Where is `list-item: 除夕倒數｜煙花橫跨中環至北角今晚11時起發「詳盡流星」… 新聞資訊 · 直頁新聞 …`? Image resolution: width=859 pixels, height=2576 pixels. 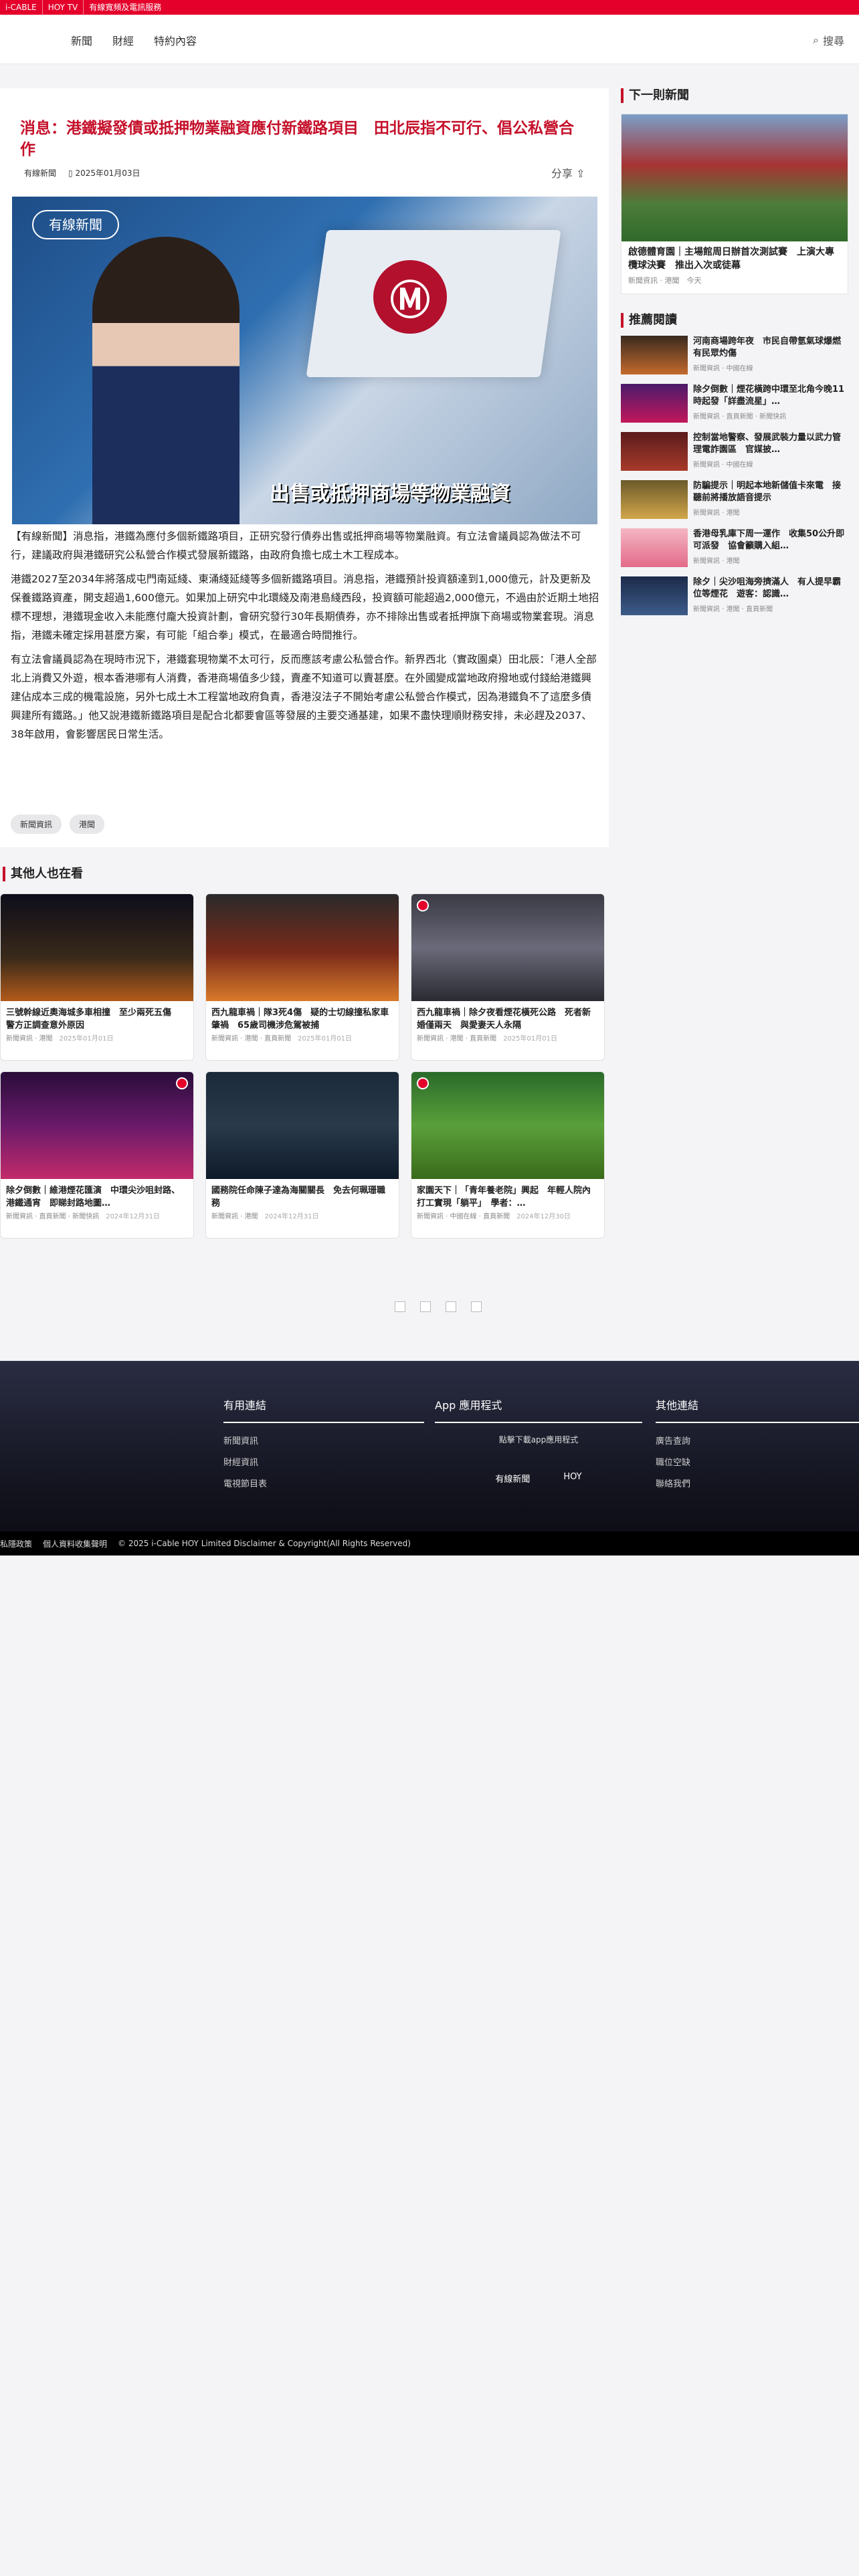
list-item: 除夕倒數｜煙花橫跨中環至北角今晚11時起發「詳盡流星」… 新聞資訊 · 直頁新聞 … is located at coordinates (735, 404).